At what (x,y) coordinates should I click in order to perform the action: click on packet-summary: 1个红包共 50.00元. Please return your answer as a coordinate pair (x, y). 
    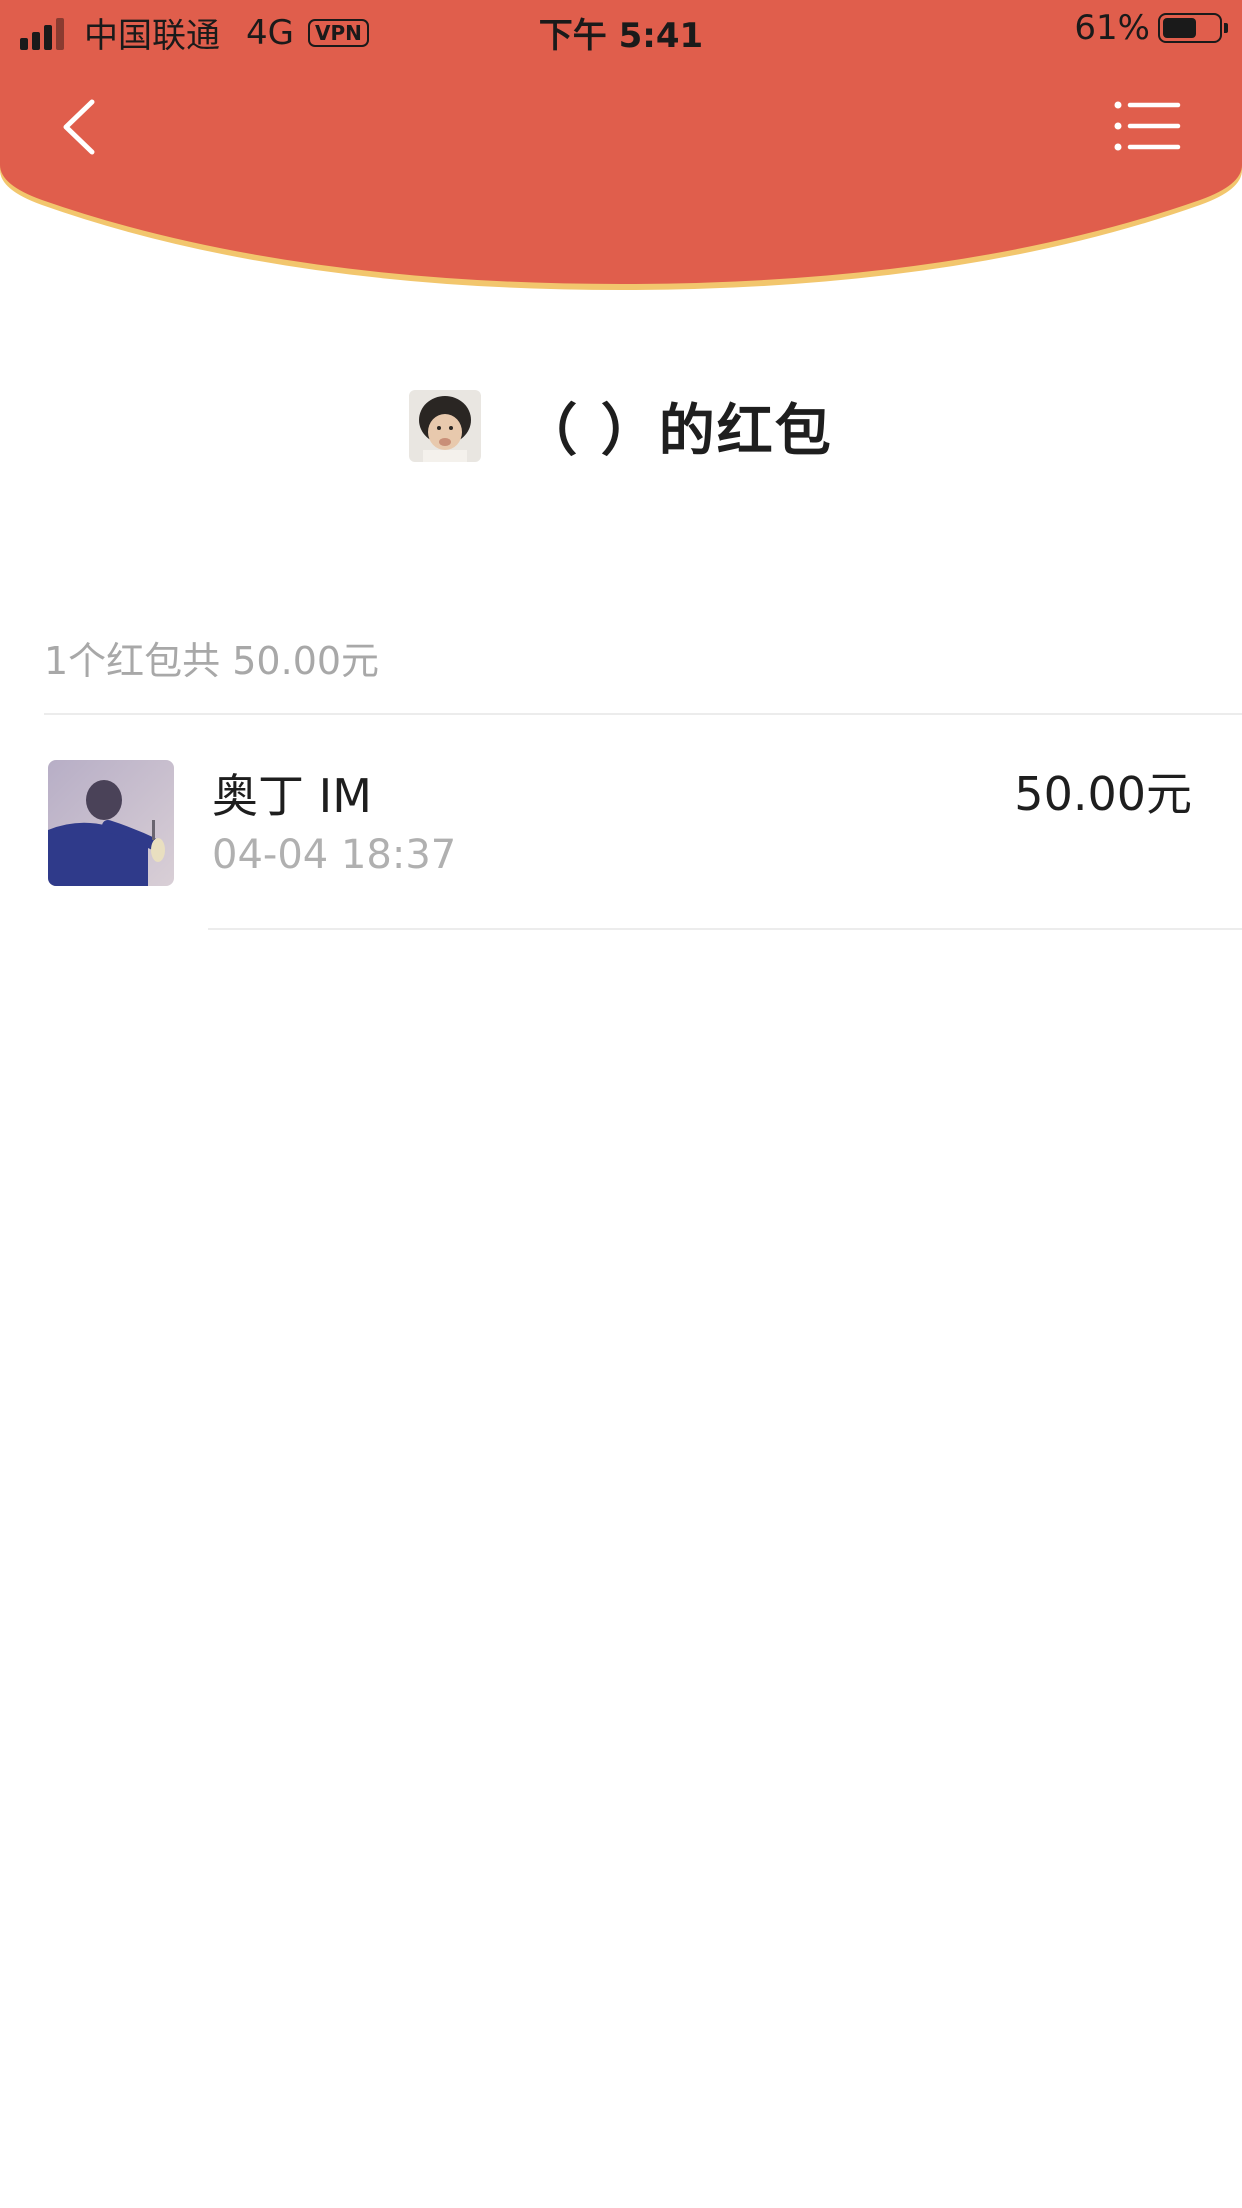
    Looking at the image, I should click on (212, 661).